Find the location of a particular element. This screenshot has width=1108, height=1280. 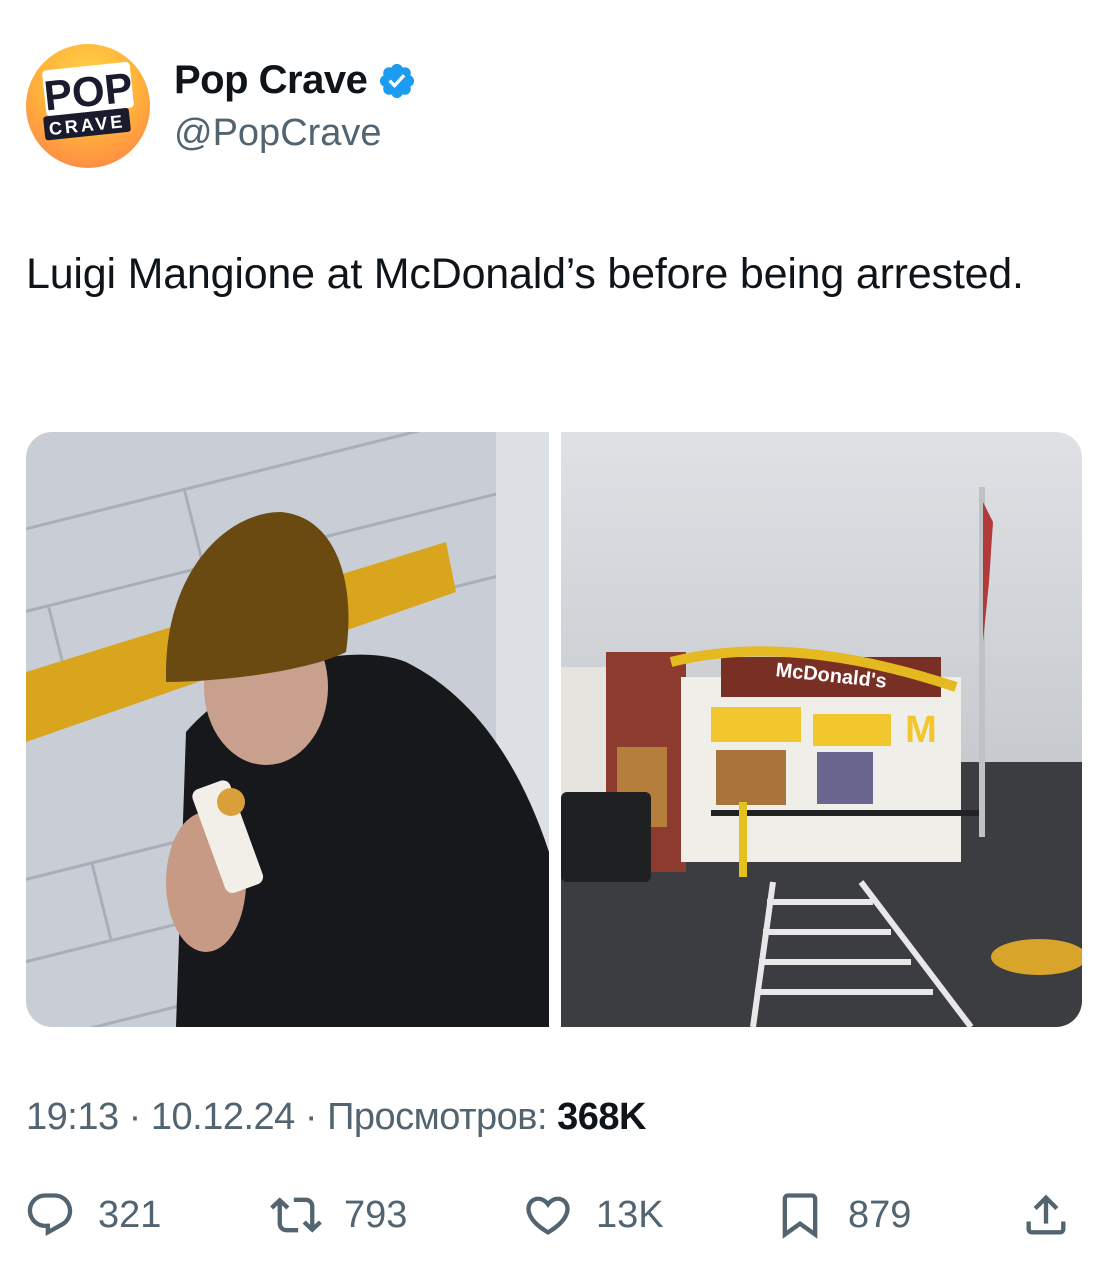

author-avatar: POP CRAVE is located at coordinates (88, 106).